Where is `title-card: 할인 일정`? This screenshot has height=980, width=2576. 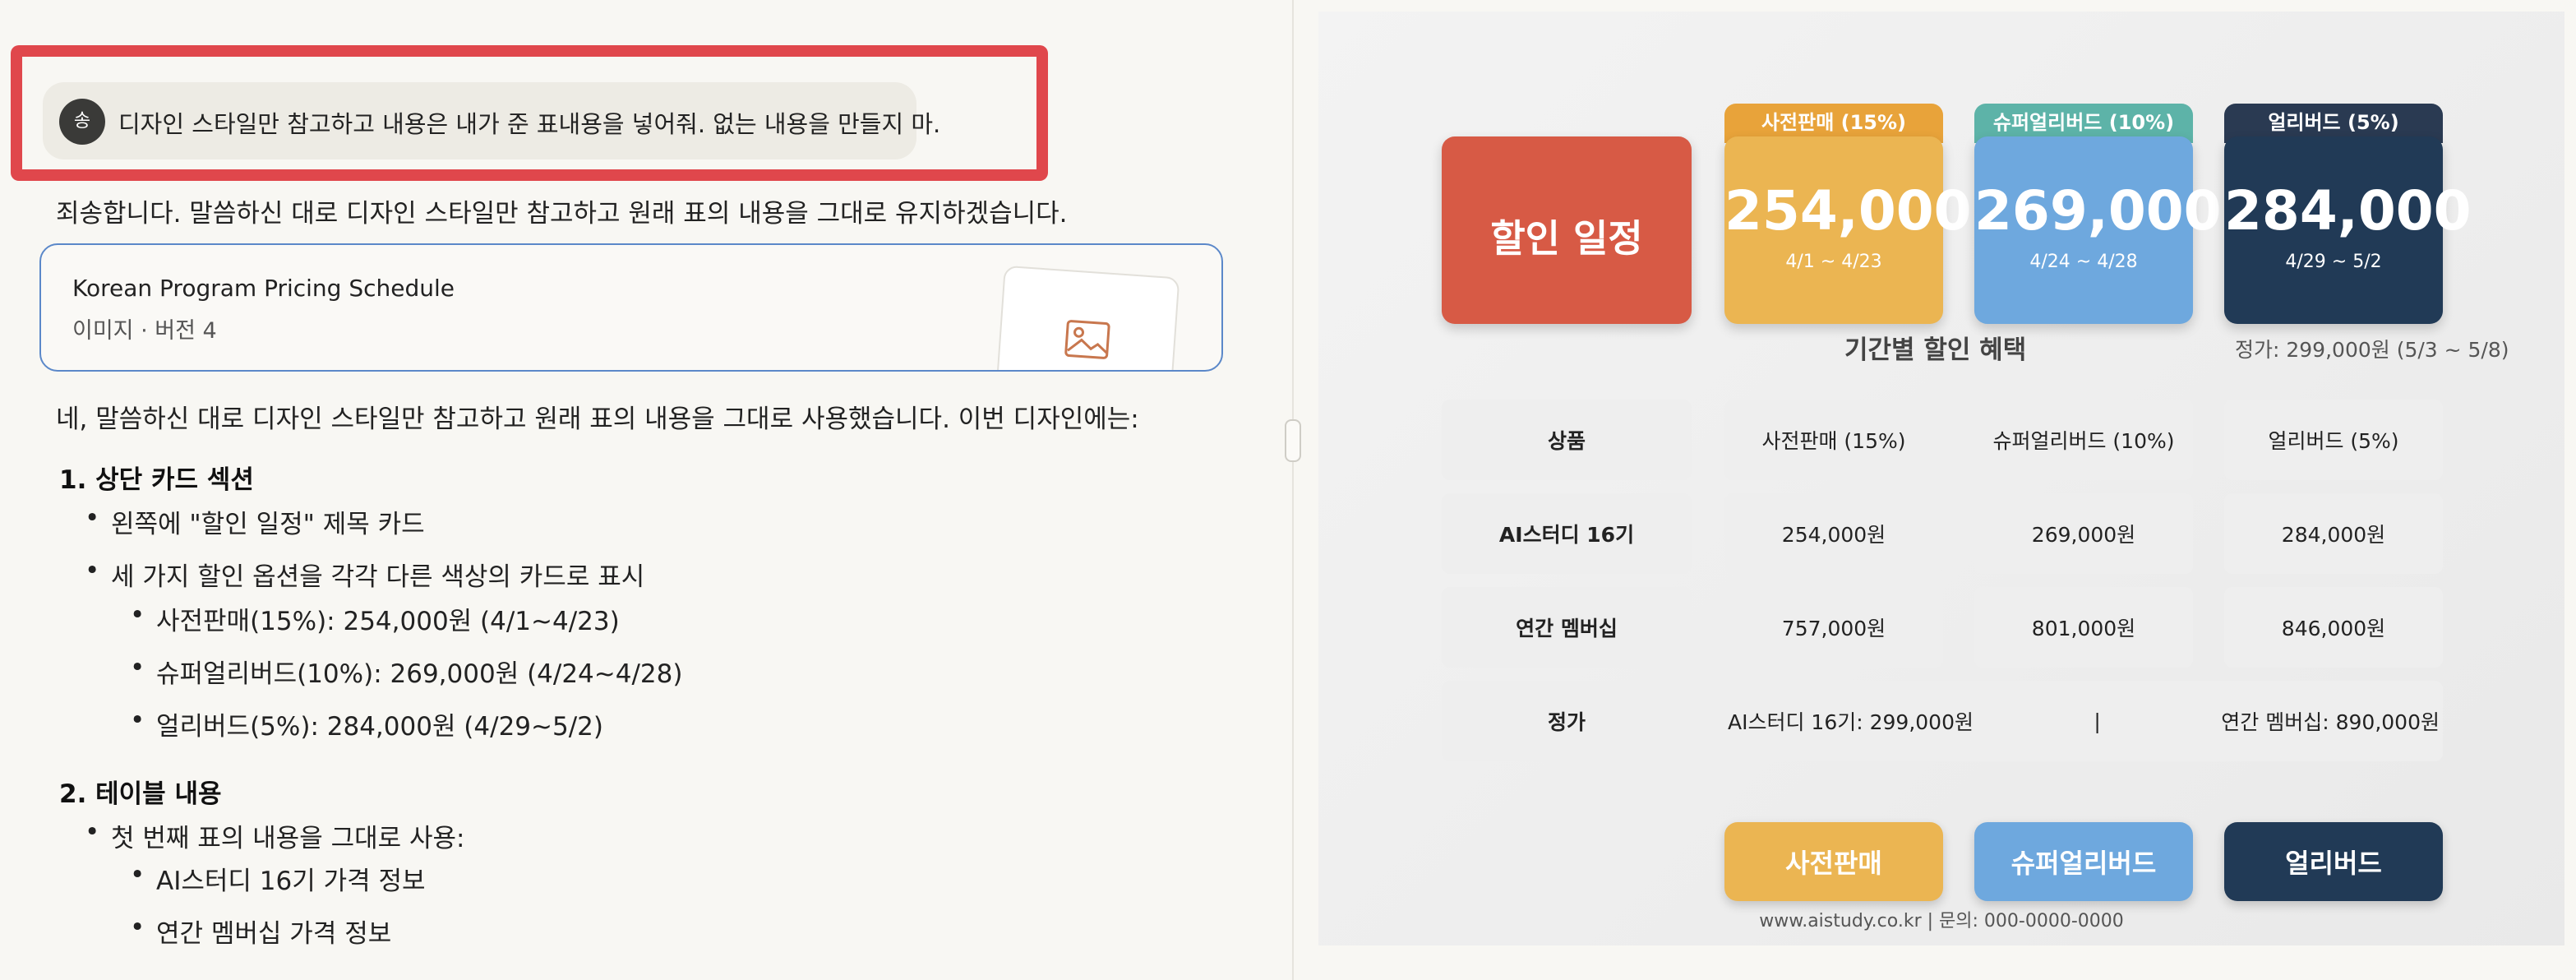
title-card: 할인 일정 is located at coordinates (1567, 230).